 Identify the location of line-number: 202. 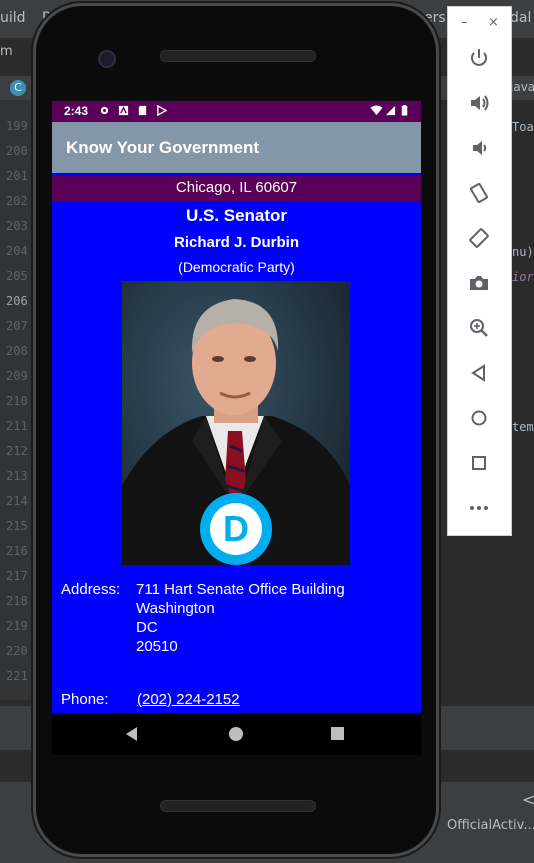
(17, 201).